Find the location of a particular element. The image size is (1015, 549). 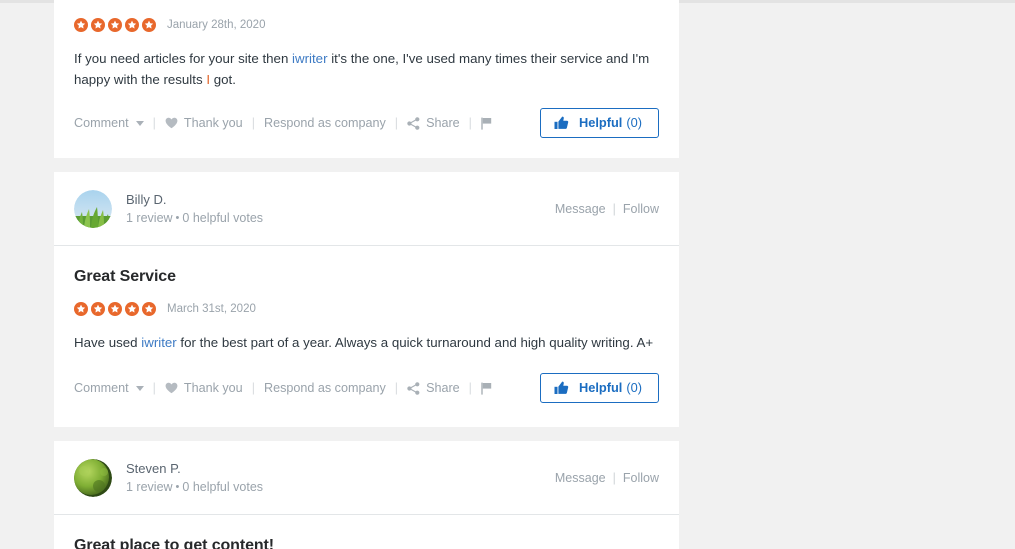

helpful-label: Helpful is located at coordinates (600, 122).